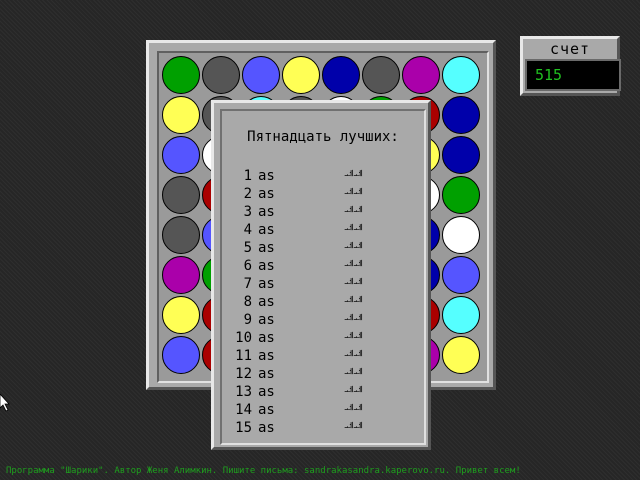  Describe the element at coordinates (323, 374) in the screenshot. I see `high-score-row: 12 as ᆀᆀ` at that location.